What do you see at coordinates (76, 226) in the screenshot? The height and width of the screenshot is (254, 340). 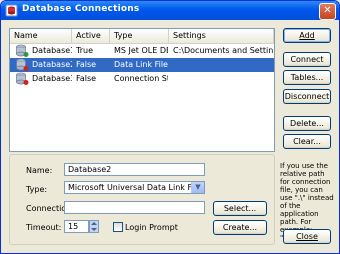 I see `timeout-field: 15` at bounding box center [76, 226].